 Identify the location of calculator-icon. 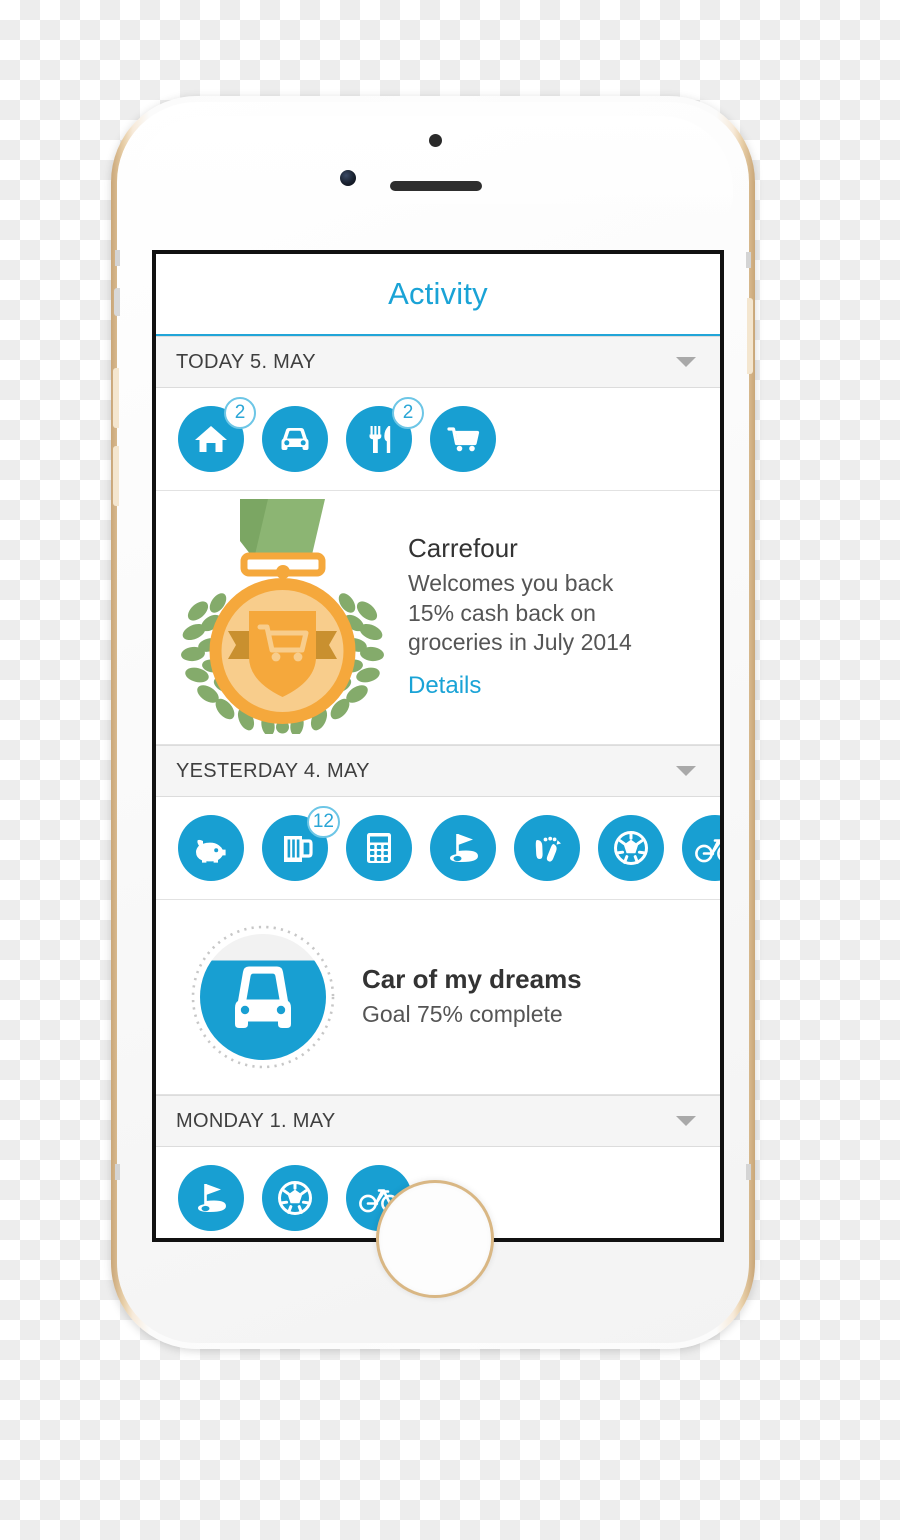
(379, 848).